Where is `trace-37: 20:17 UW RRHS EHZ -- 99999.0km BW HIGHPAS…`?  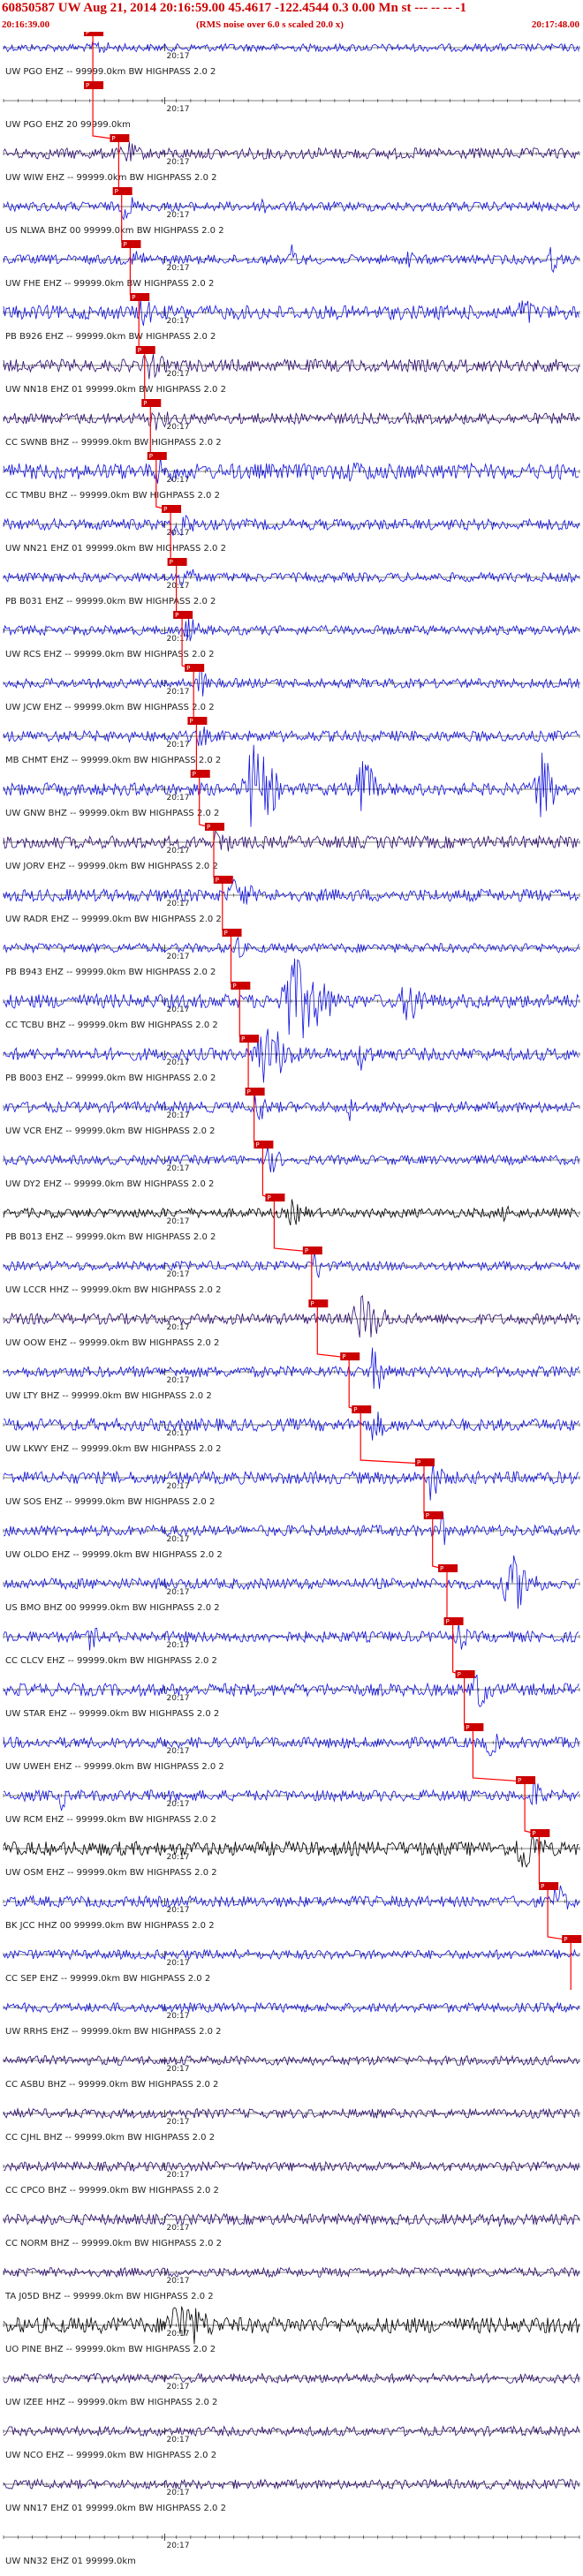
trace-37: 20:17 UW RRHS EHZ -- 99999.0km BW HIGHPAS… is located at coordinates (291, 2019).